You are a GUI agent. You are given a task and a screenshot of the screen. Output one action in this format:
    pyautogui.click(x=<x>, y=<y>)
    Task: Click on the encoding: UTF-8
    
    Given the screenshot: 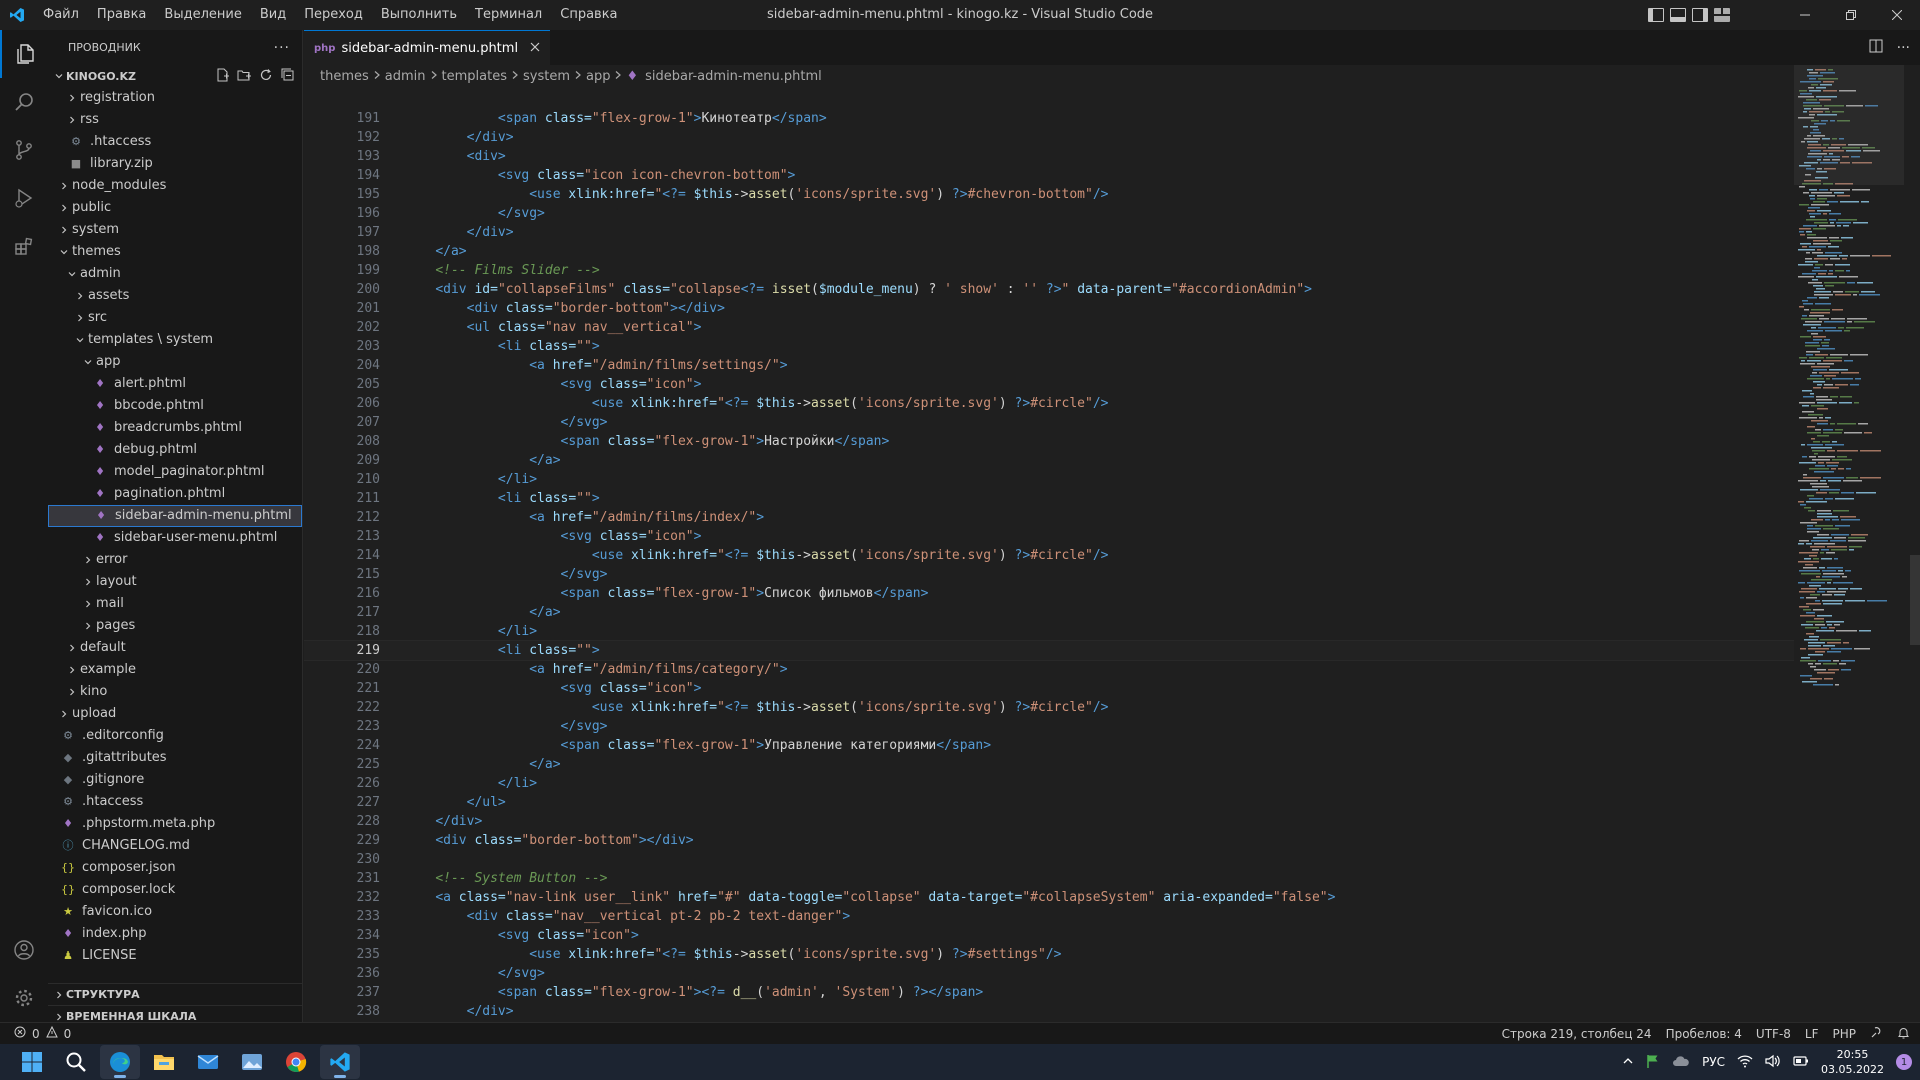 What is the action you would take?
    pyautogui.click(x=1773, y=1034)
    